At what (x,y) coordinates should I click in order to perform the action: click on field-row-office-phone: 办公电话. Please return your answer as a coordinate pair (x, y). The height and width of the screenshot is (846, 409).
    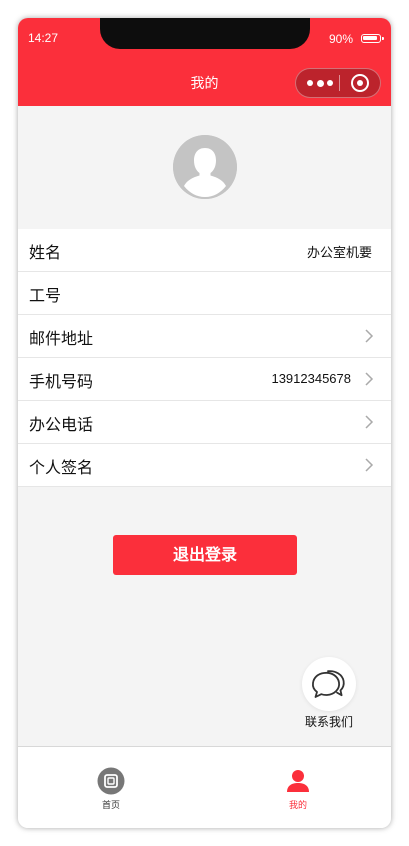
    Looking at the image, I should click on (204, 422).